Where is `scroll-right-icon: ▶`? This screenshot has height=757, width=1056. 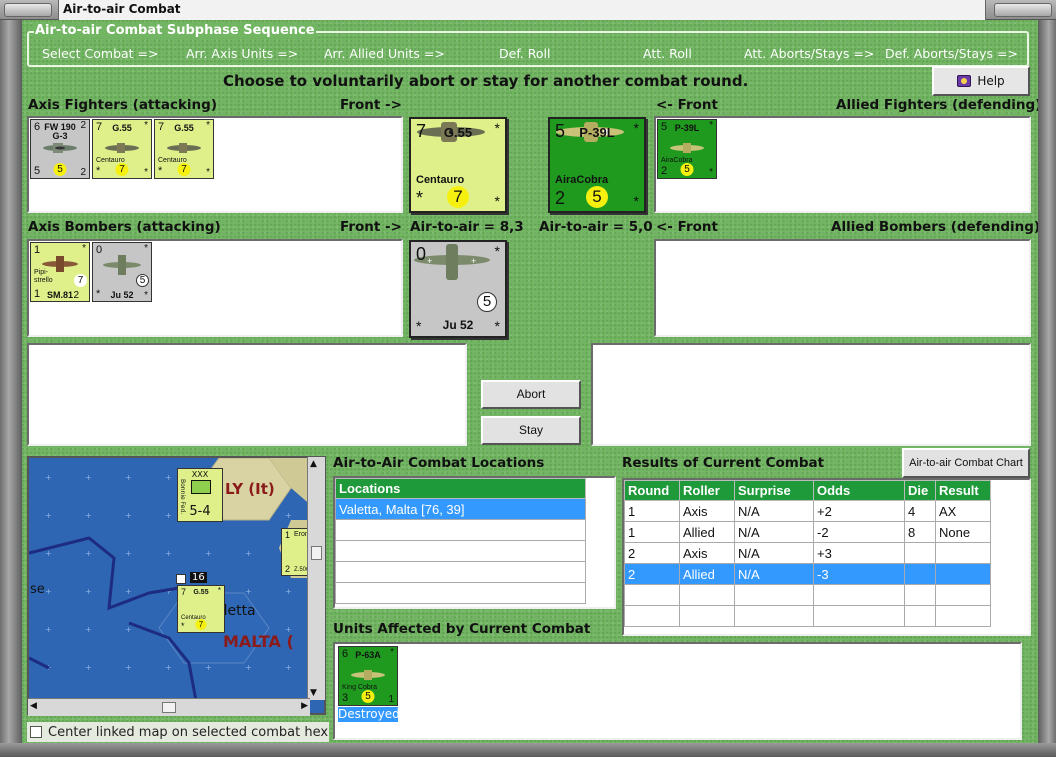
scroll-right-icon: ▶ is located at coordinates (304, 706).